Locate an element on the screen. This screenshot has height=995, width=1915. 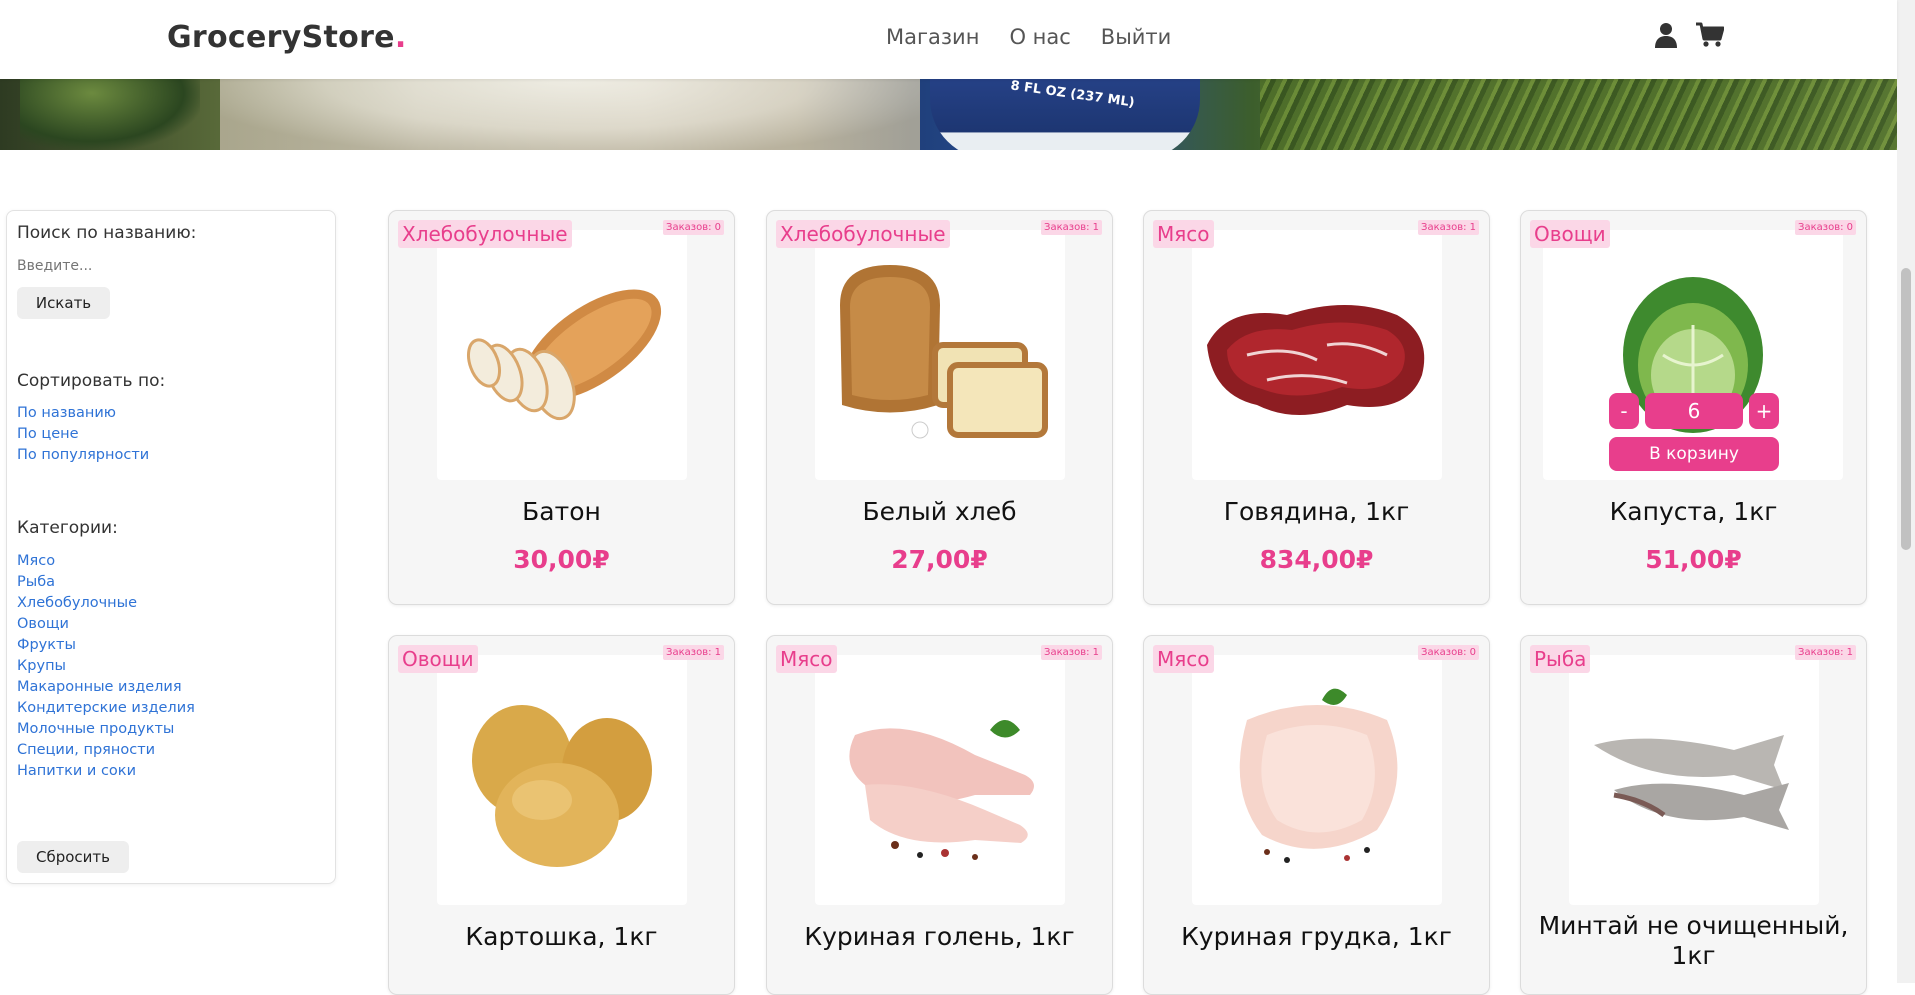
product-image-bread is located at coordinates (940, 355).